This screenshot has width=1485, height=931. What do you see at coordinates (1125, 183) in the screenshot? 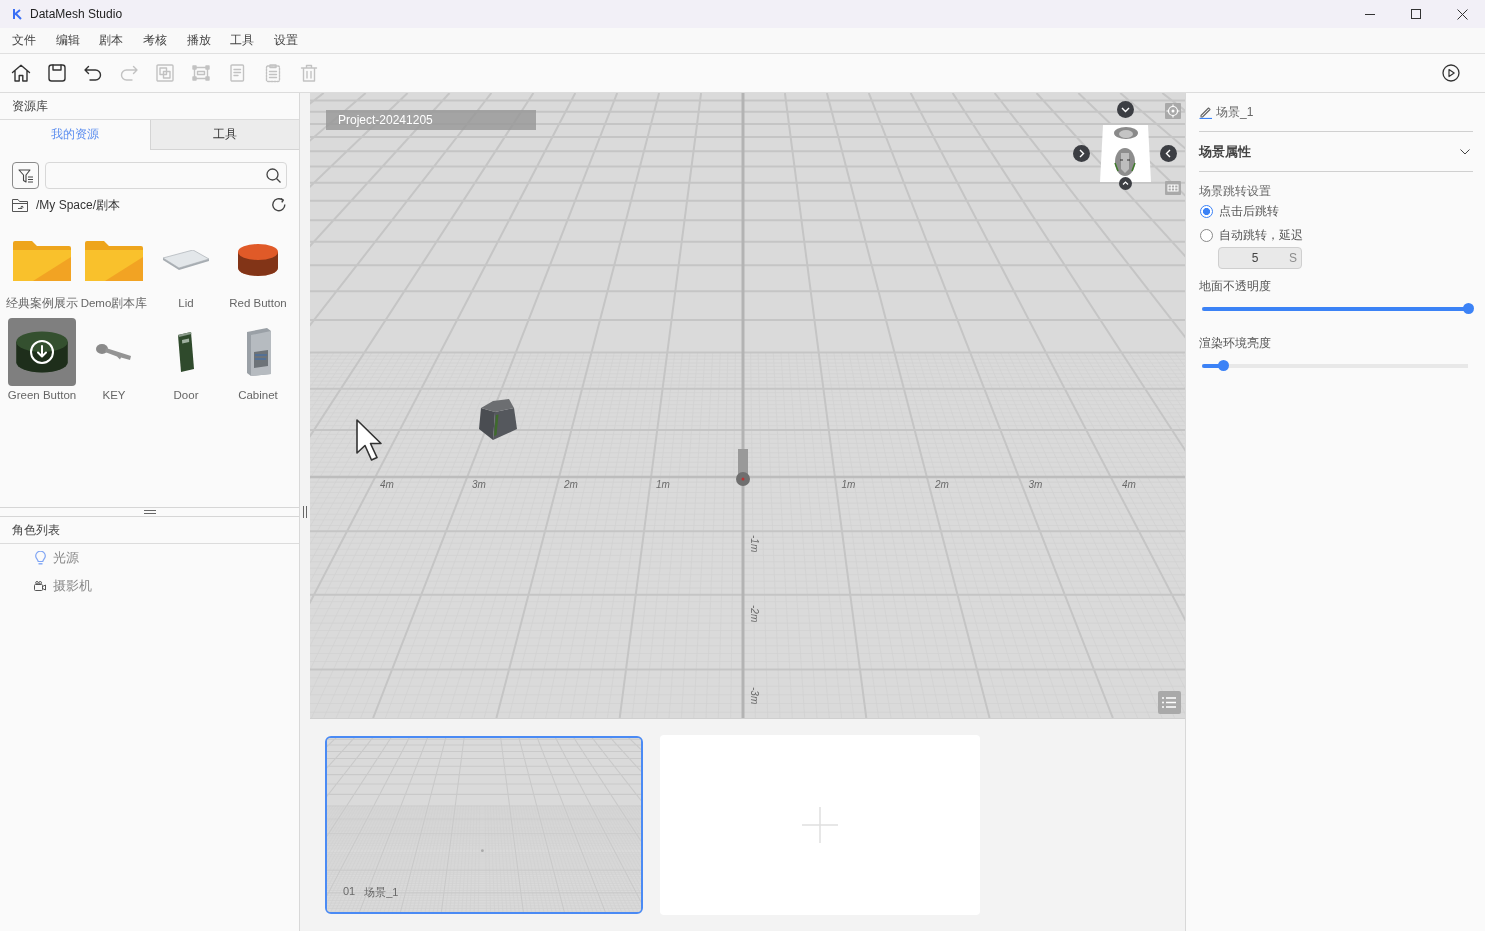
I see `chevron-up-icon` at bounding box center [1125, 183].